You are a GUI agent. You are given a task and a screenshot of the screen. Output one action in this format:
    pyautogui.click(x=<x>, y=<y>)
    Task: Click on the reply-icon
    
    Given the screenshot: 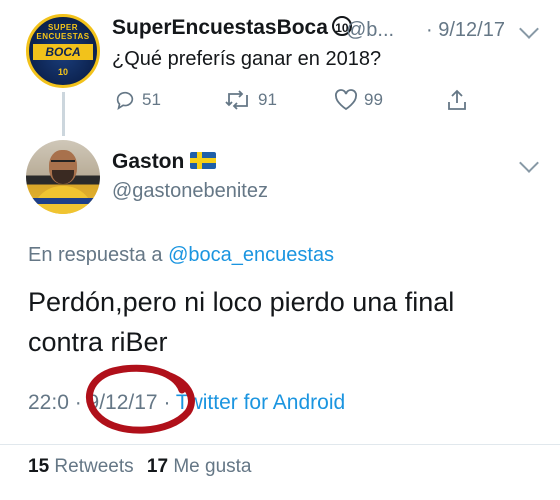 What is the action you would take?
    pyautogui.click(x=125, y=101)
    